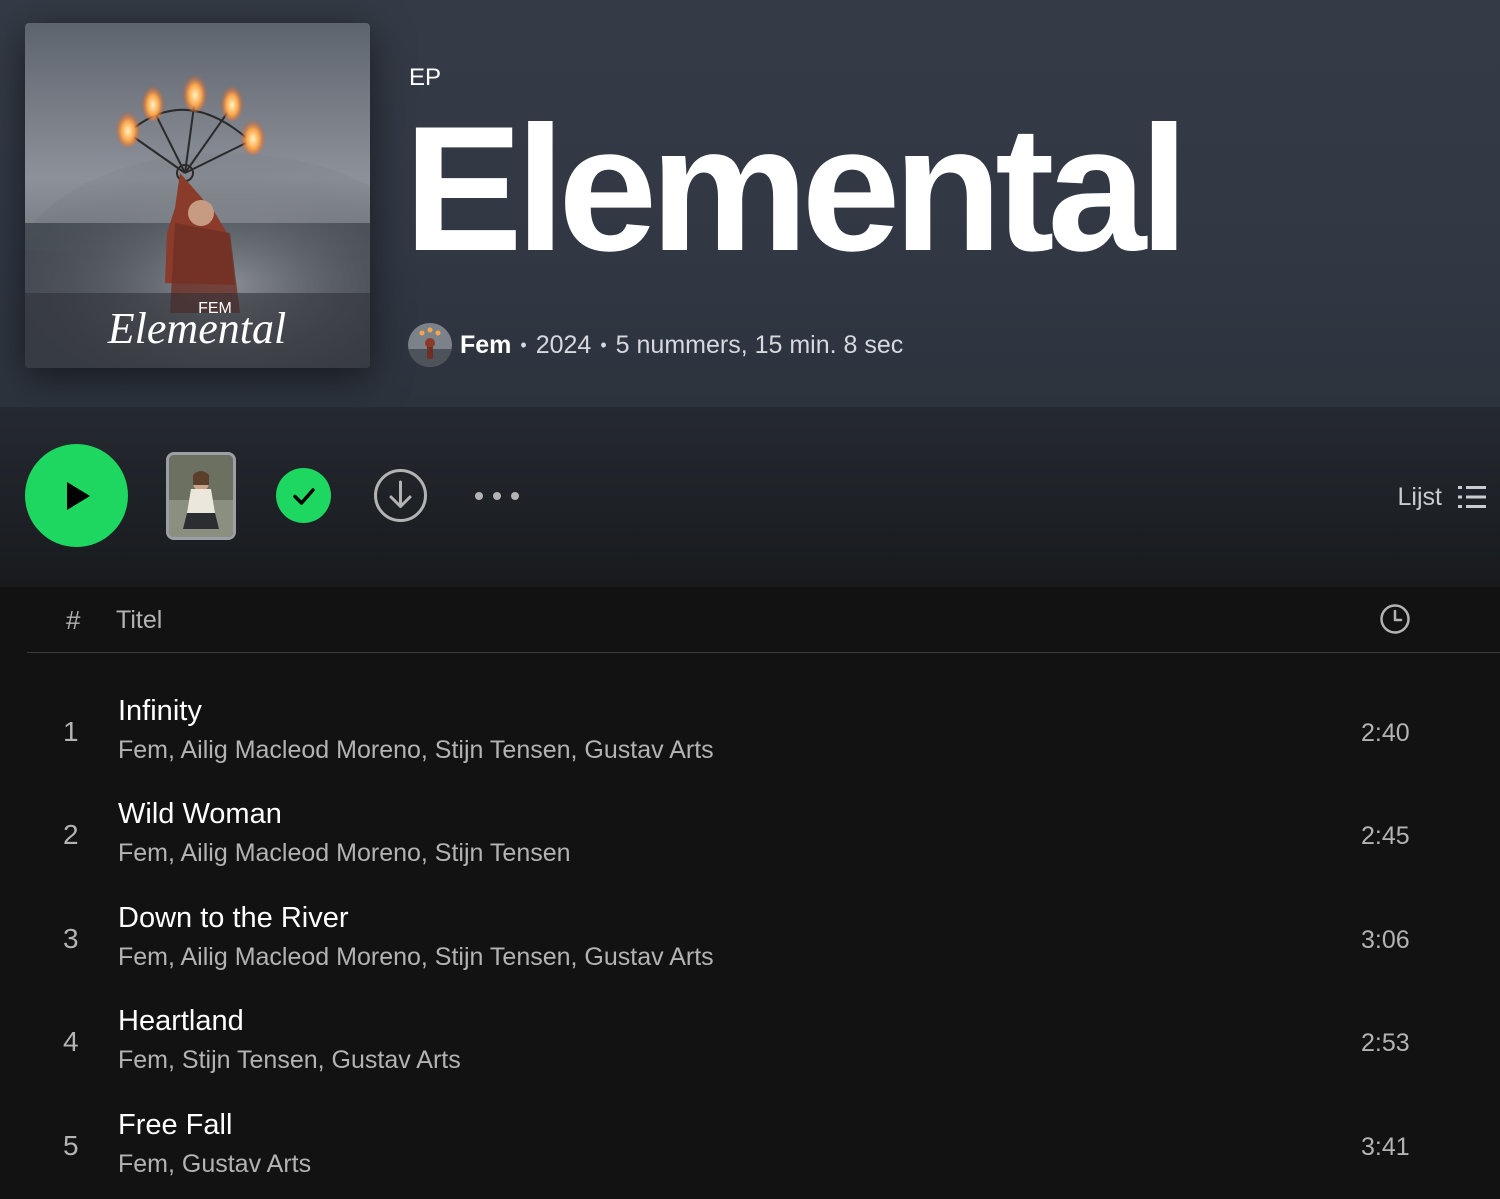 This screenshot has height=1199, width=1500. Describe the element at coordinates (181, 1021) in the screenshot. I see `track-title: Heartland` at that location.